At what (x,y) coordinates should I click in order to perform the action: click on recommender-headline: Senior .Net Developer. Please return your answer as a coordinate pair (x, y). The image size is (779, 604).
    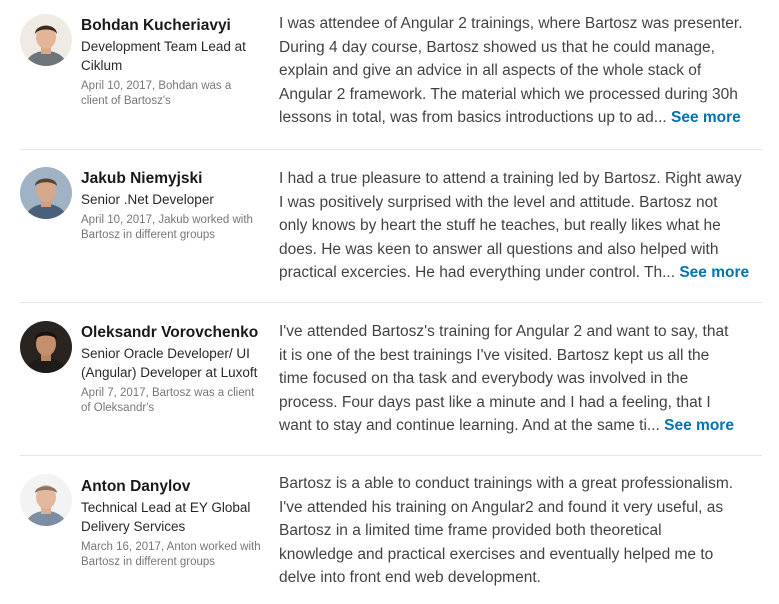
    Looking at the image, I should click on (147, 199).